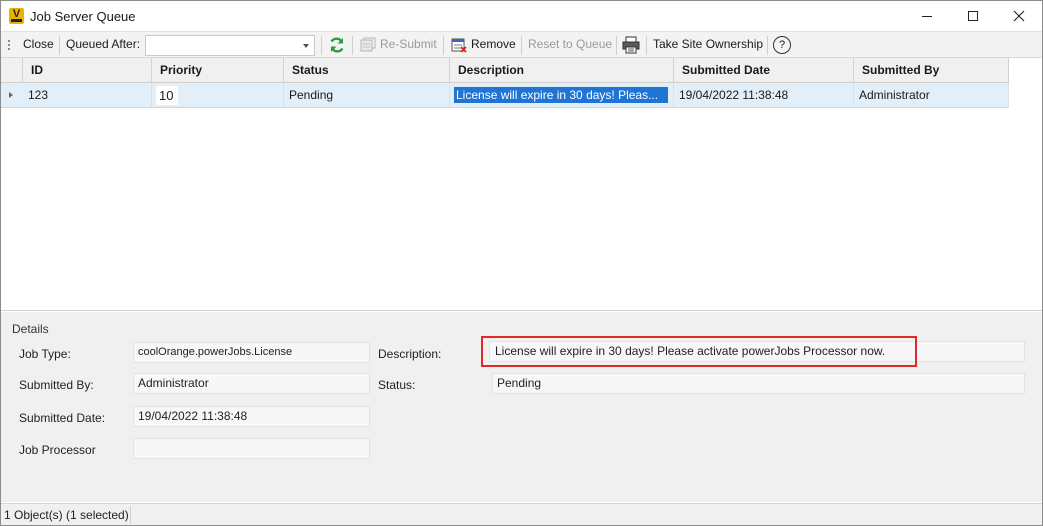 The width and height of the screenshot is (1043, 526). What do you see at coordinates (66, 515) in the screenshot?
I see `selection-count-text: 1 Object(s) (1 selected)` at bounding box center [66, 515].